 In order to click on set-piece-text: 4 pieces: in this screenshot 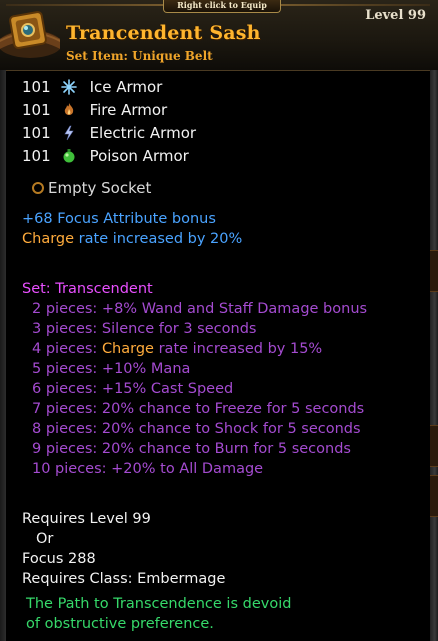, I will do `click(67, 349)`.